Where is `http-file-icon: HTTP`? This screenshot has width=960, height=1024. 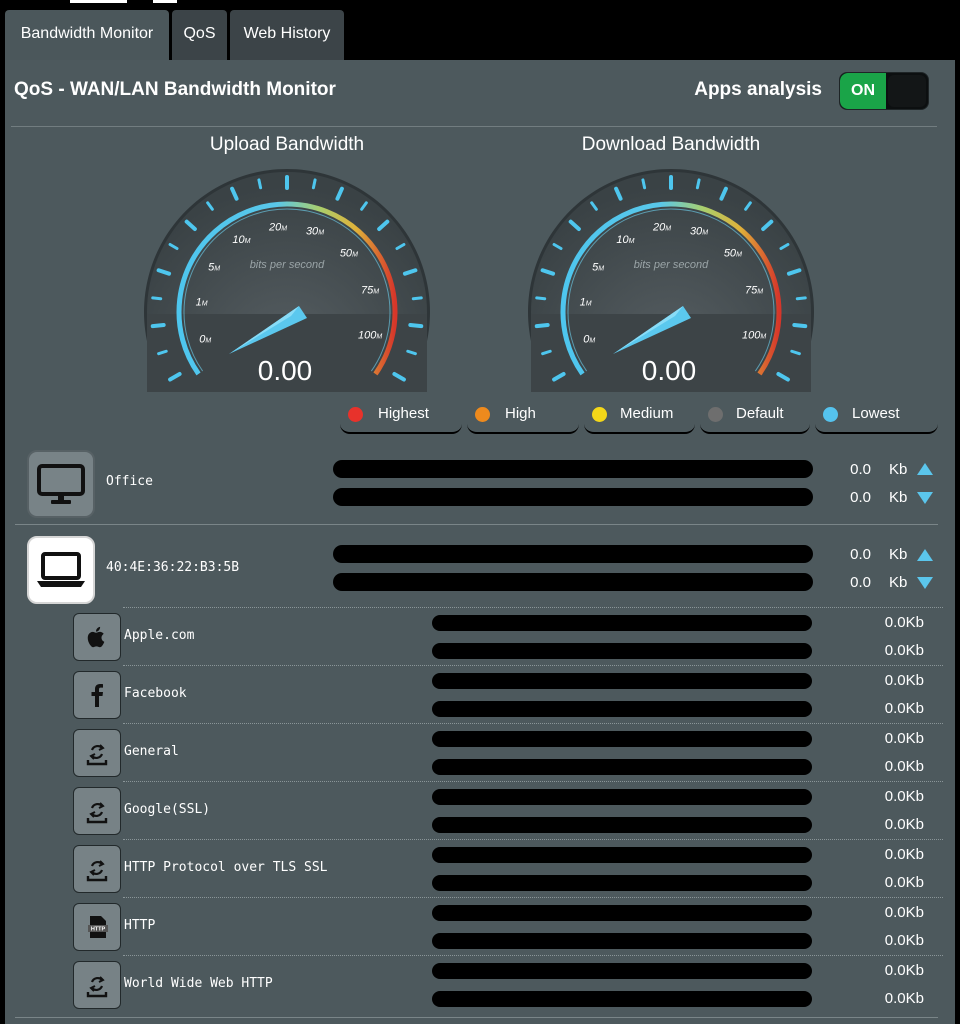
http-file-icon: HTTP is located at coordinates (97, 927).